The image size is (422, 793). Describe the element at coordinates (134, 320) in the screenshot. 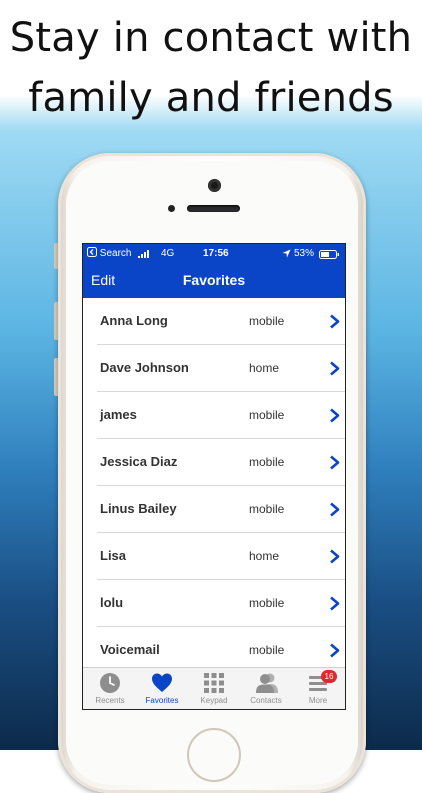

I see `contact-name: Anna Long` at that location.